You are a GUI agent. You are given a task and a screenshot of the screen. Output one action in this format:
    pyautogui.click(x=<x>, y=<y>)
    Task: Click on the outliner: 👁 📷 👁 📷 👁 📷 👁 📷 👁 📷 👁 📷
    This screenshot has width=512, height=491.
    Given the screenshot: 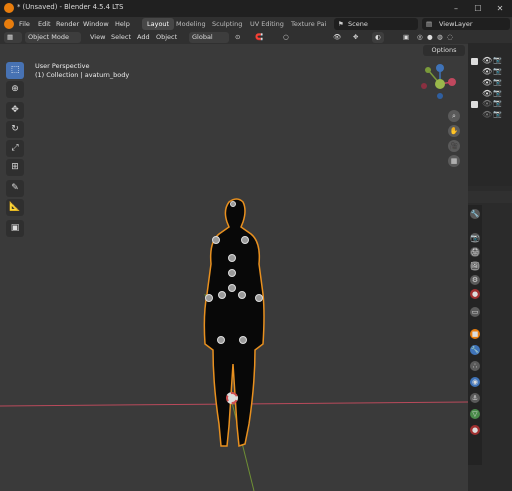 What is the action you would take?
    pyautogui.click(x=490, y=108)
    